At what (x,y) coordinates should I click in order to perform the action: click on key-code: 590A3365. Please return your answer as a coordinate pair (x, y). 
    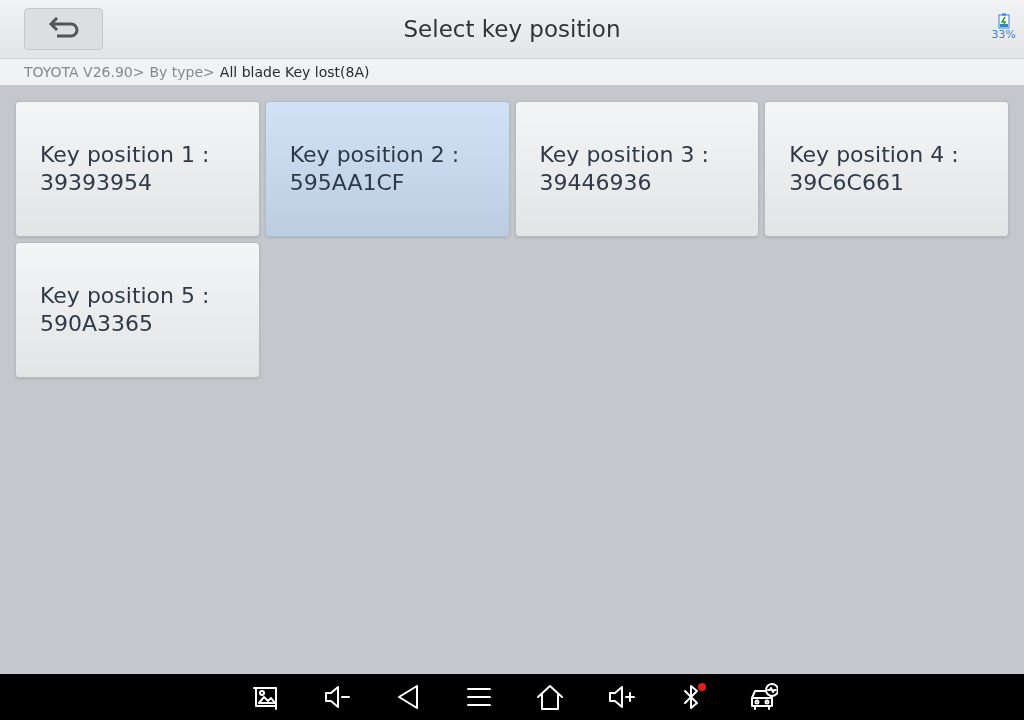
    Looking at the image, I should click on (97, 324).